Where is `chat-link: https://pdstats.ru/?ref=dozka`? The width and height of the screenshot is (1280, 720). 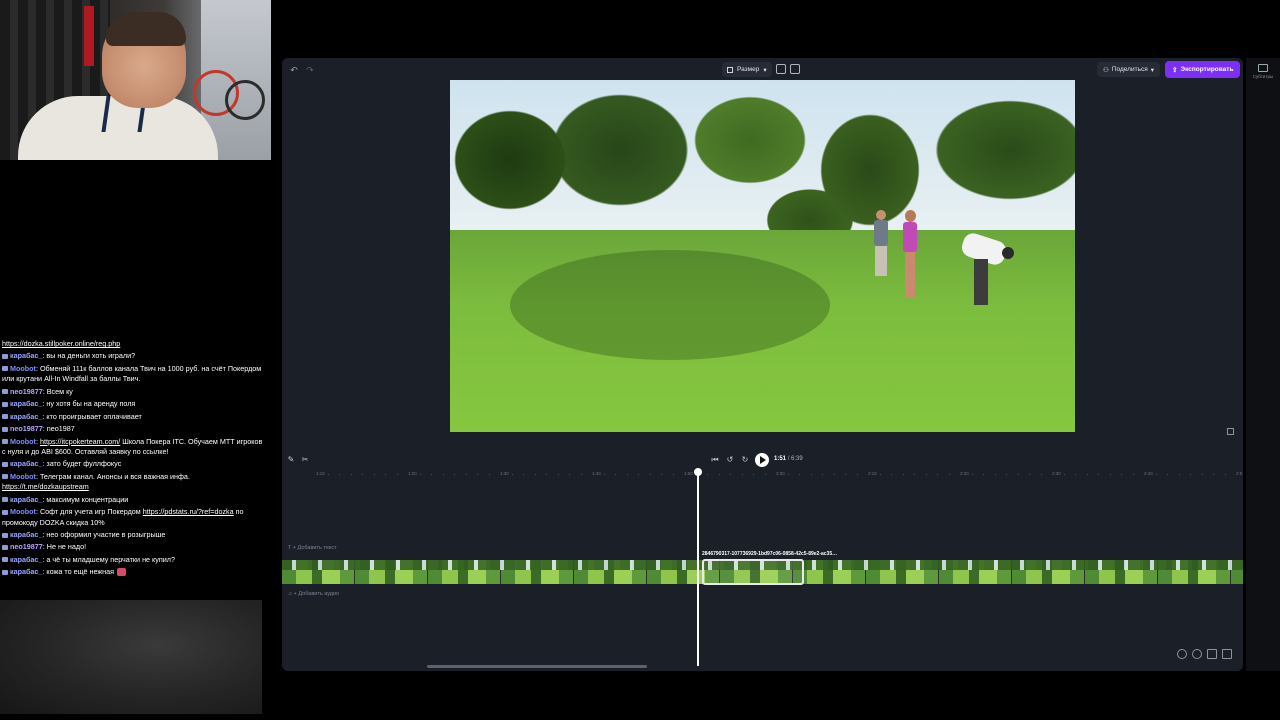 chat-link: https://pdstats.ru/?ref=dozka is located at coordinates (188, 511).